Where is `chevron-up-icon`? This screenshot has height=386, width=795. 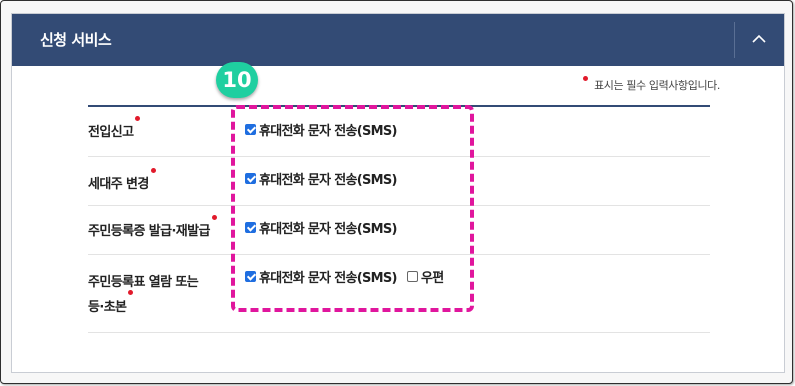 chevron-up-icon is located at coordinates (759, 38).